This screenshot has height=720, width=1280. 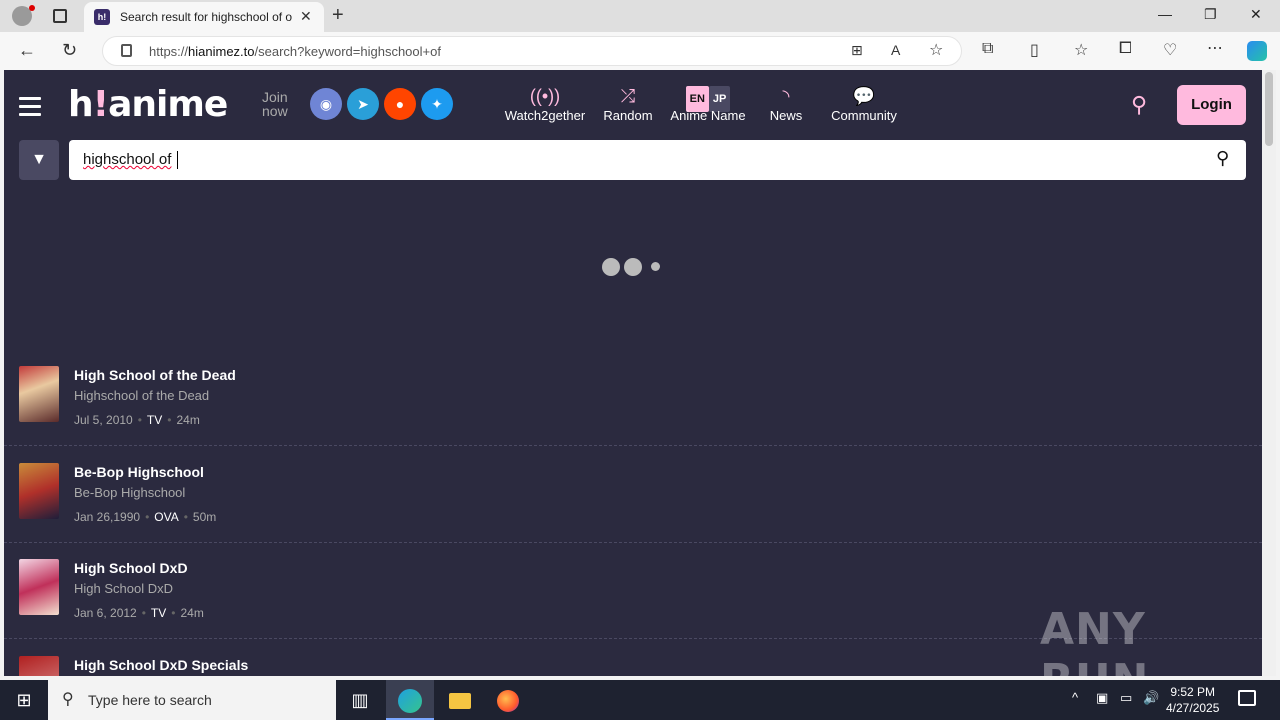 I want to click on firefox-icon, so click(x=508, y=700).